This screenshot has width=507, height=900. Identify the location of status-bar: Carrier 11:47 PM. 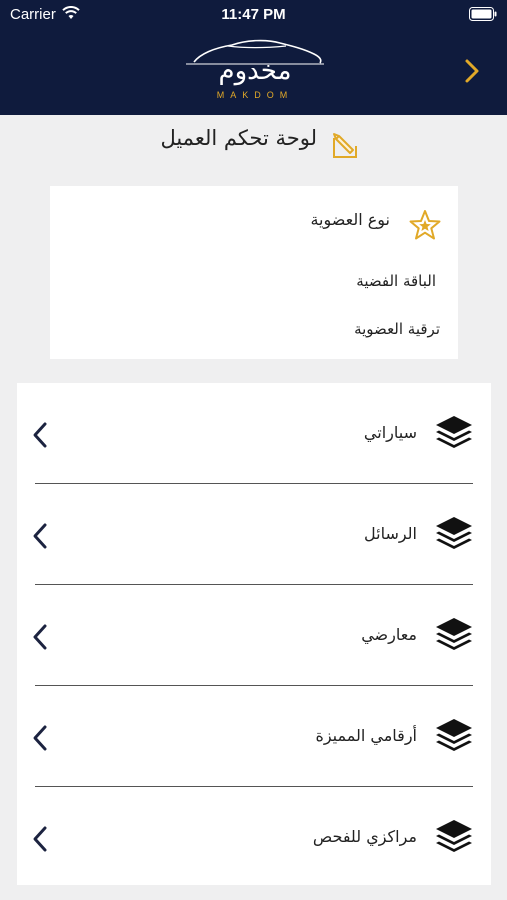
(253, 15).